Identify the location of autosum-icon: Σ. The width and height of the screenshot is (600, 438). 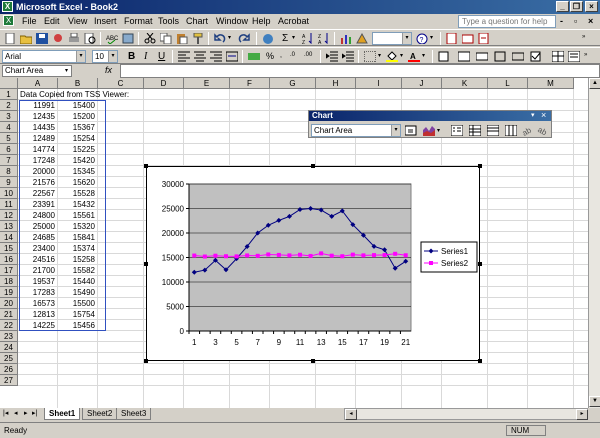
(285, 38).